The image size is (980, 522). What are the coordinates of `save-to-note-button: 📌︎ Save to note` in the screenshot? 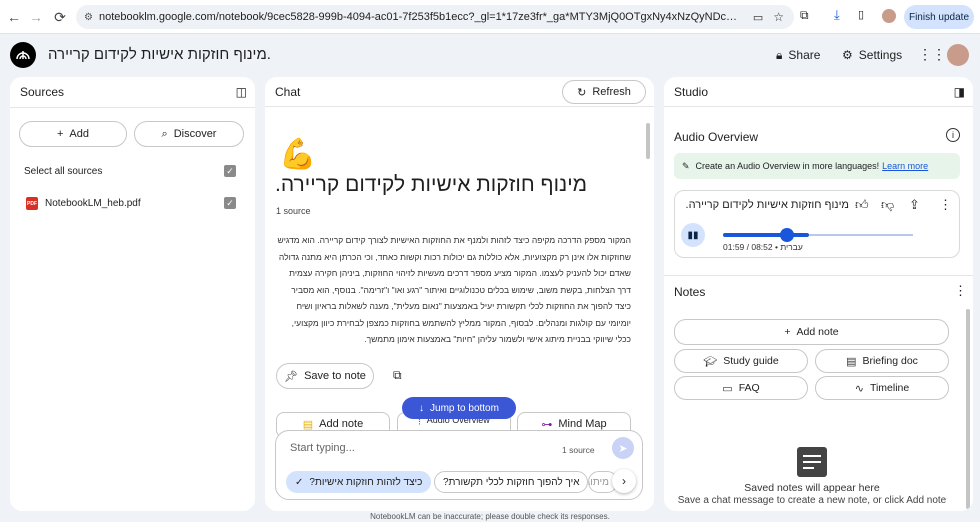 It's located at (325, 376).